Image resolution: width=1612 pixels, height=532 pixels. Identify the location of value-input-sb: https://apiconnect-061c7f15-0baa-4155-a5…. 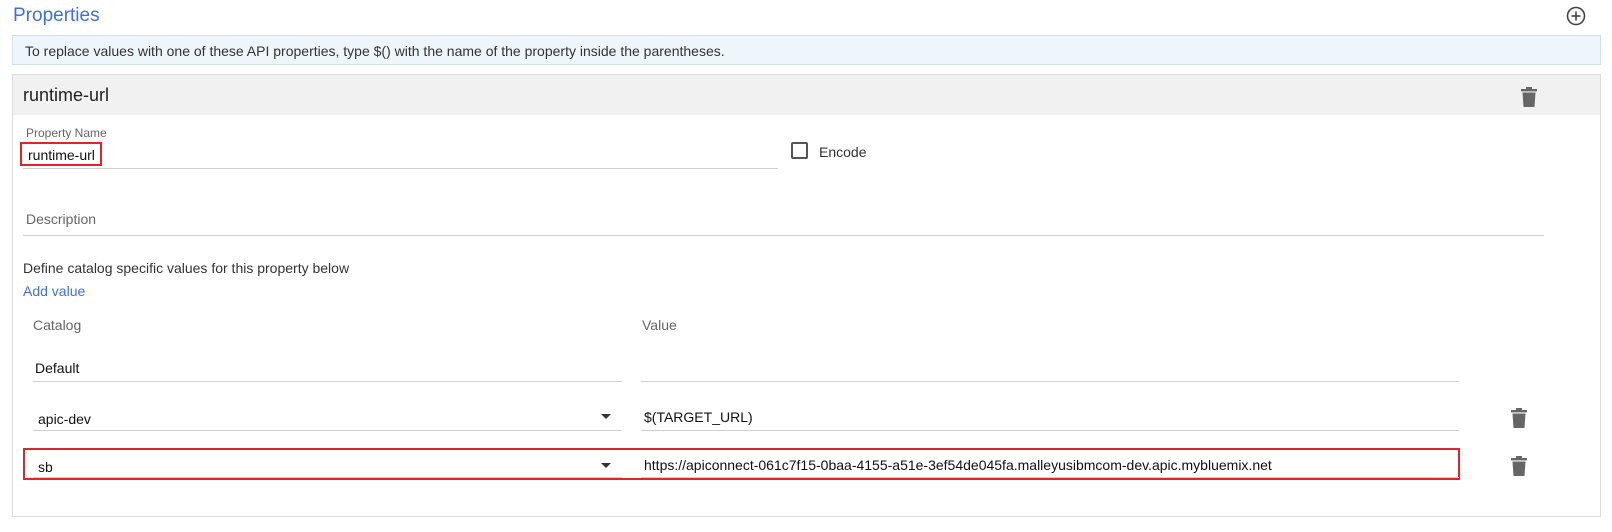
(958, 465).